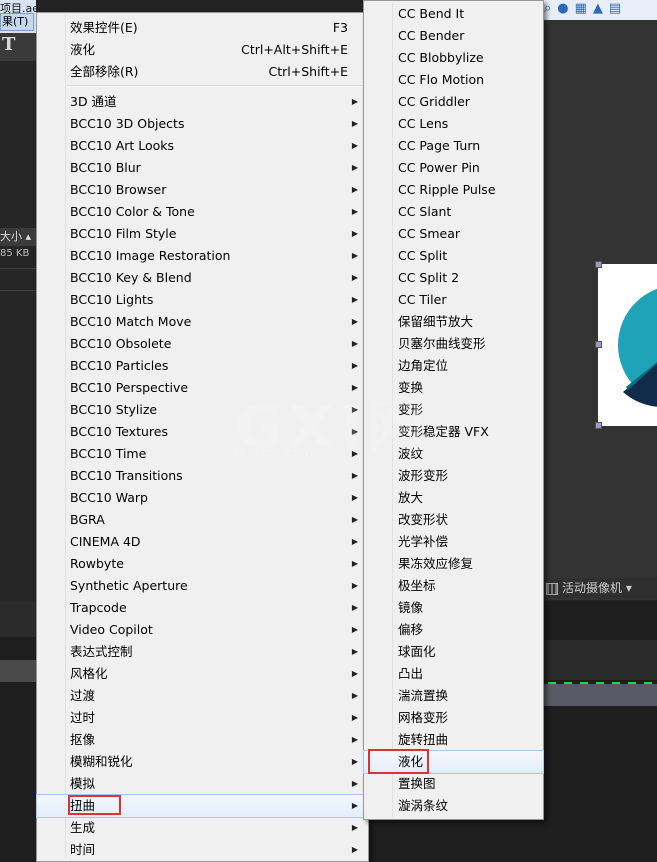 The image size is (657, 862). What do you see at coordinates (453, 586) in the screenshot?
I see `submenu-item: 极坐标` at bounding box center [453, 586].